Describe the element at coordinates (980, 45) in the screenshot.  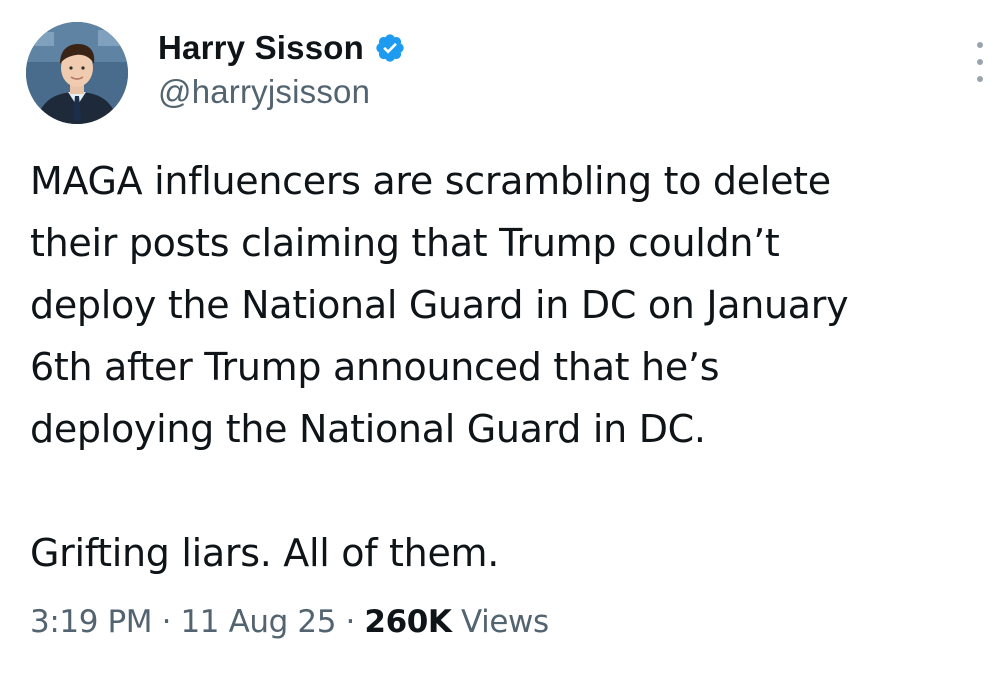
I see `more-options-icon` at that location.